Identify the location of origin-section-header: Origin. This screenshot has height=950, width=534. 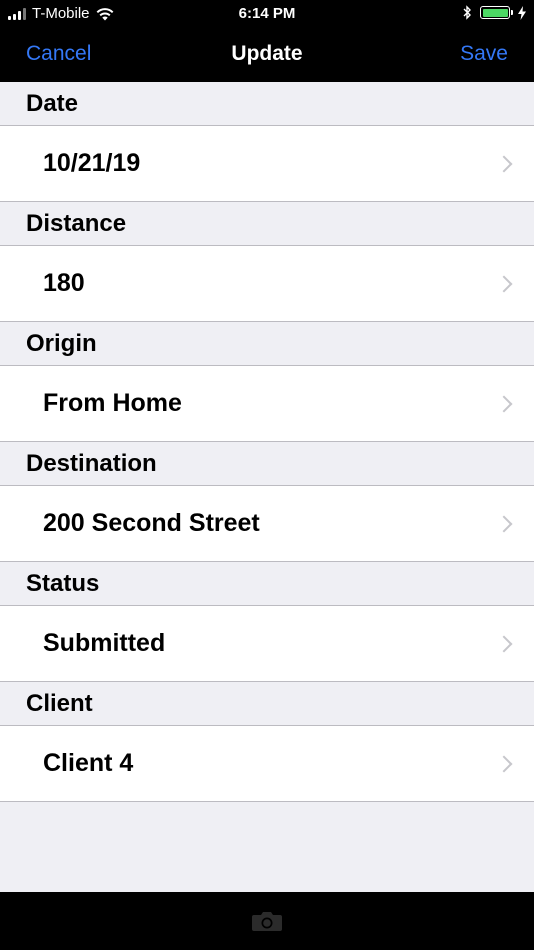
(267, 344).